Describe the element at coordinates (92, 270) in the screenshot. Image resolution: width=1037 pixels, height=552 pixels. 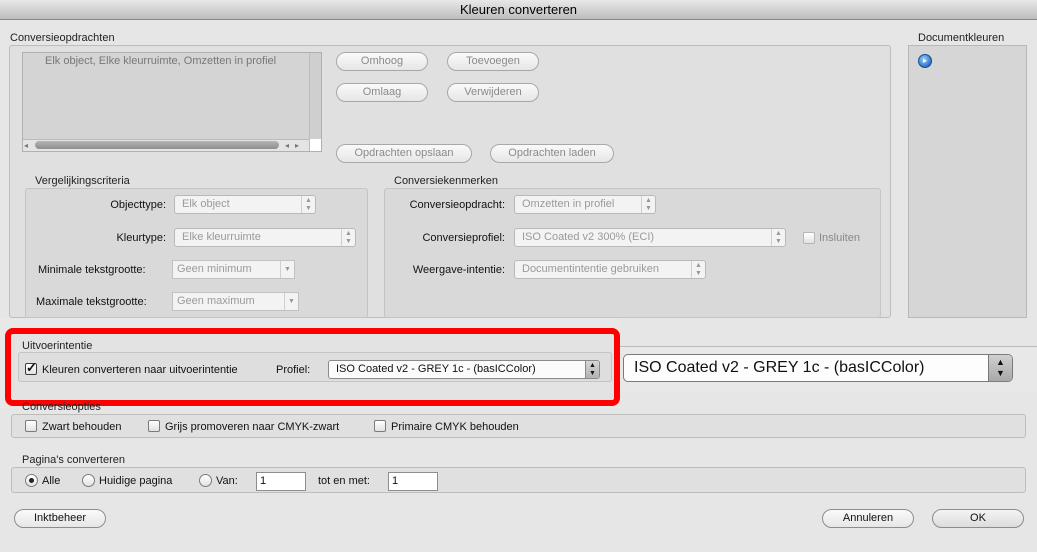
I see `min-text-size-label: Minimale tekstgrootte:` at that location.